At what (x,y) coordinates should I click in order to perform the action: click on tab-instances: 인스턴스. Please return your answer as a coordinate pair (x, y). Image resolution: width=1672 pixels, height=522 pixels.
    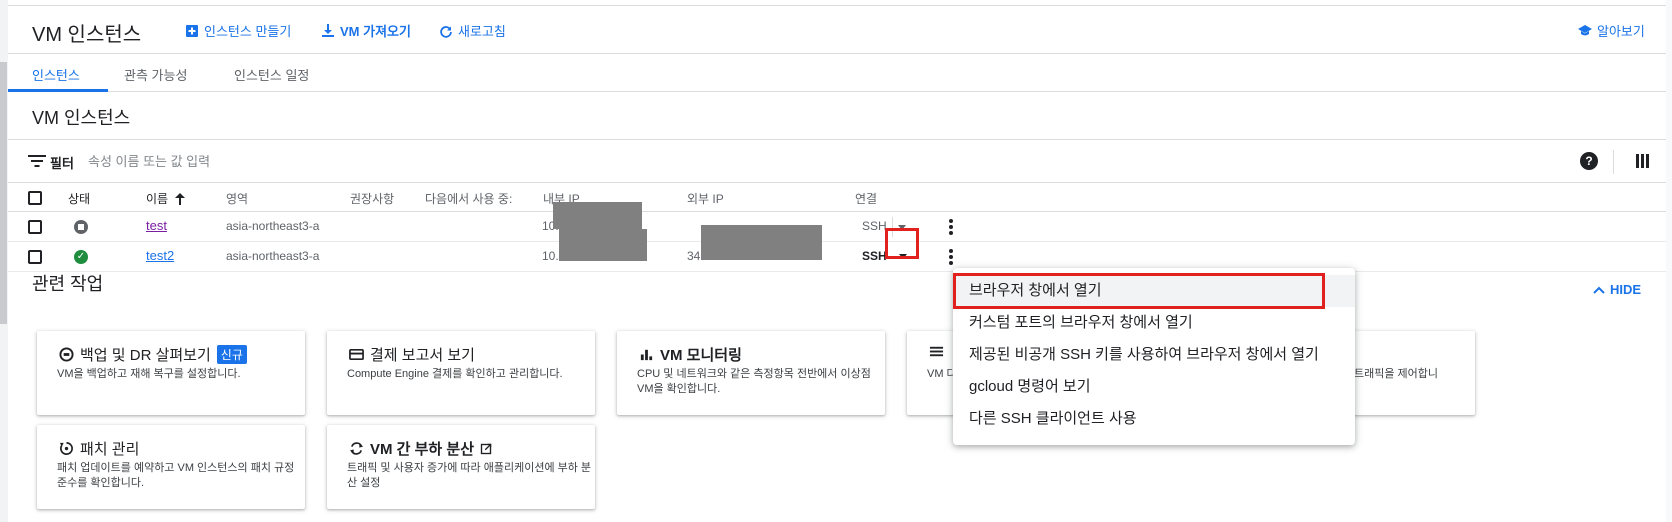
    Looking at the image, I should click on (56, 74).